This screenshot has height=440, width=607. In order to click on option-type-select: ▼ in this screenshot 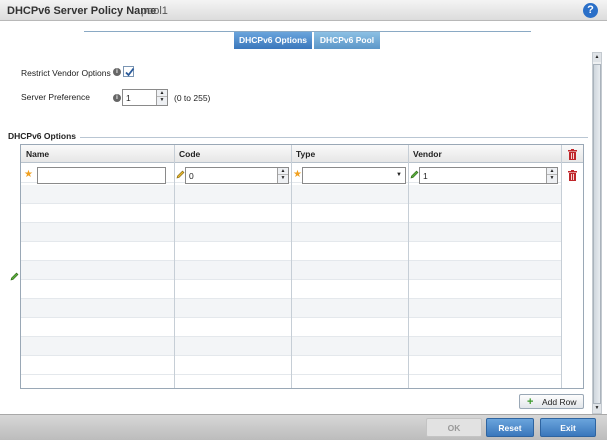, I will do `click(354, 175)`.